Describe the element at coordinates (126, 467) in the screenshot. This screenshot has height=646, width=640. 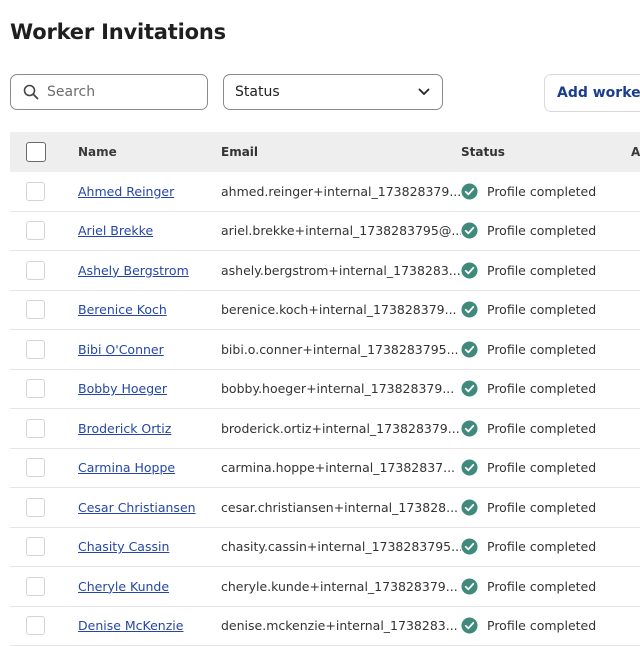
I see `worker-name-link: Carmina Hoppe` at that location.